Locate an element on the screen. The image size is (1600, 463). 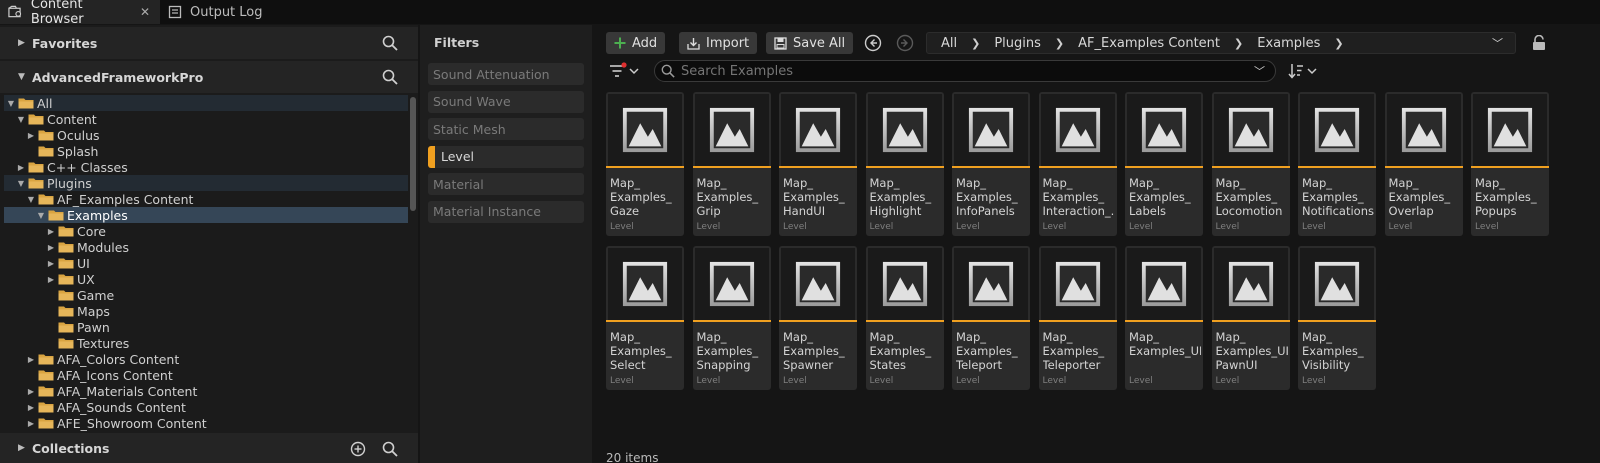
filter-item: Static Mesh is located at coordinates (506, 129).